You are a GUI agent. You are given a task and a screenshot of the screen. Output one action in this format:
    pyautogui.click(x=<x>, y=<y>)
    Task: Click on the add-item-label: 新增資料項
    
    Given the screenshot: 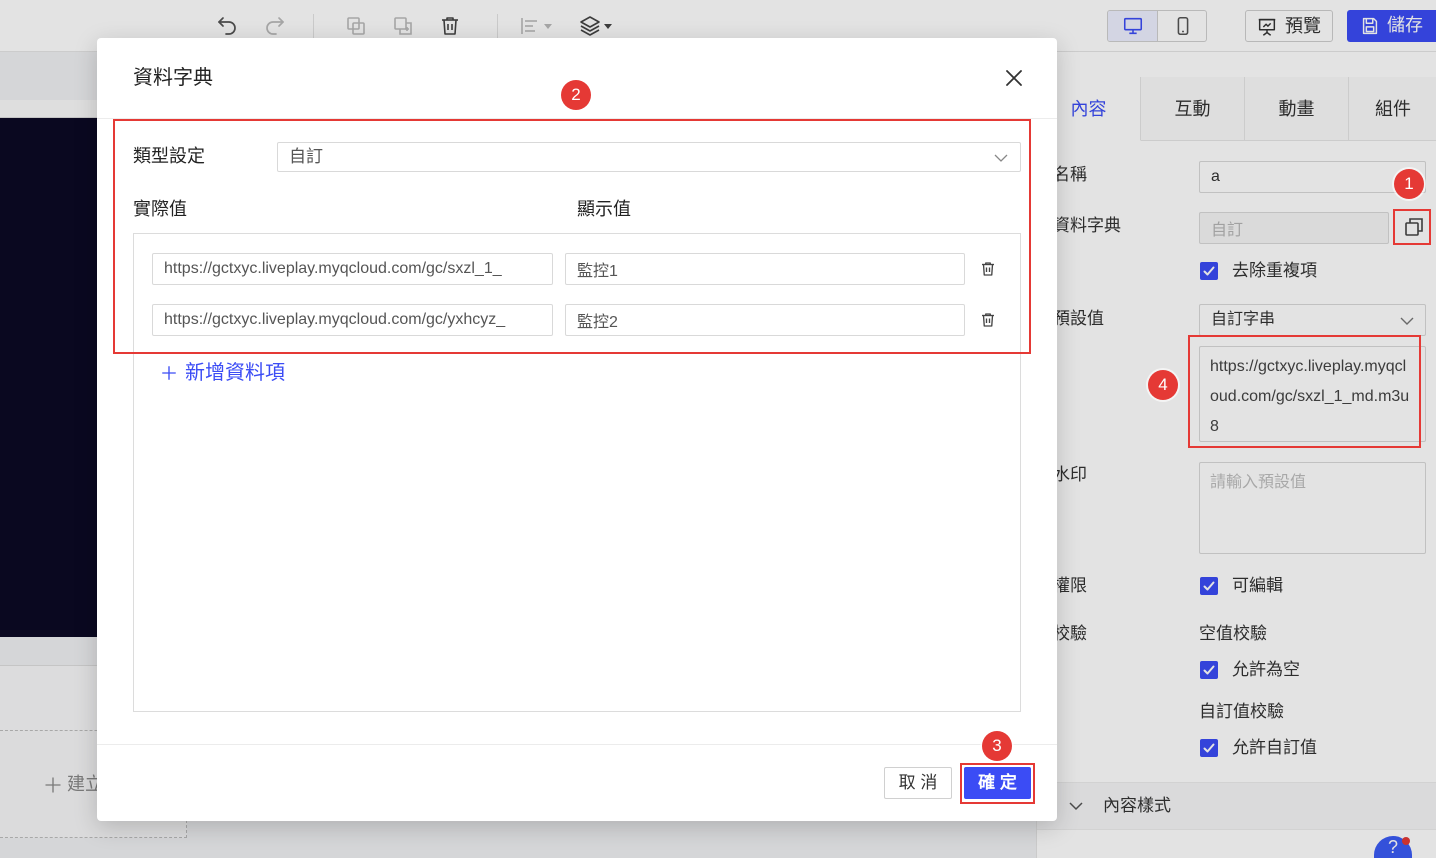 What is the action you would take?
    pyautogui.click(x=235, y=373)
    